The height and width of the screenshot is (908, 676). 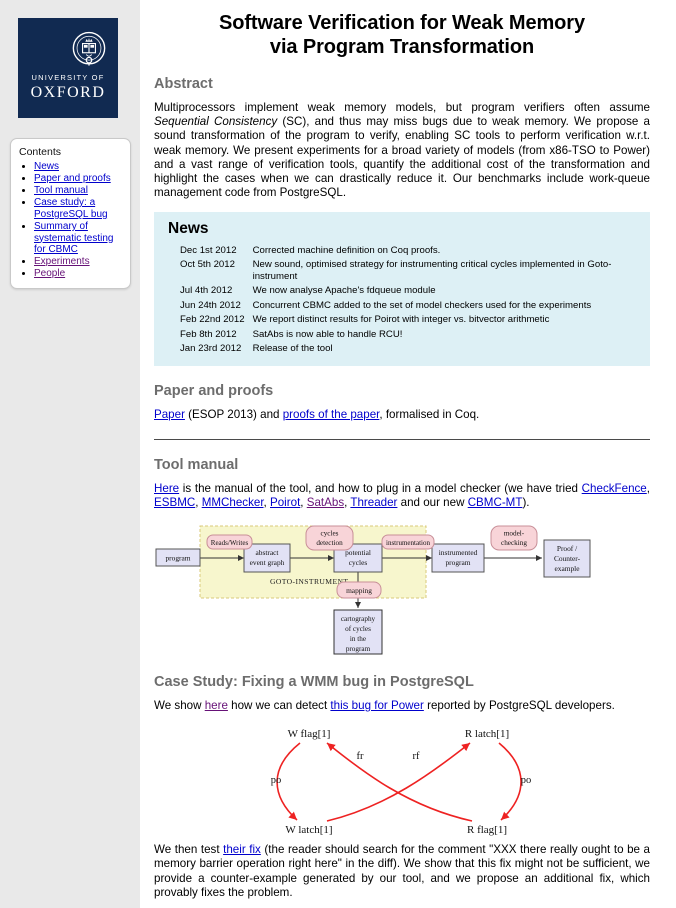 What do you see at coordinates (359, 590) in the screenshot?
I see `pill-mapping: mapping` at bounding box center [359, 590].